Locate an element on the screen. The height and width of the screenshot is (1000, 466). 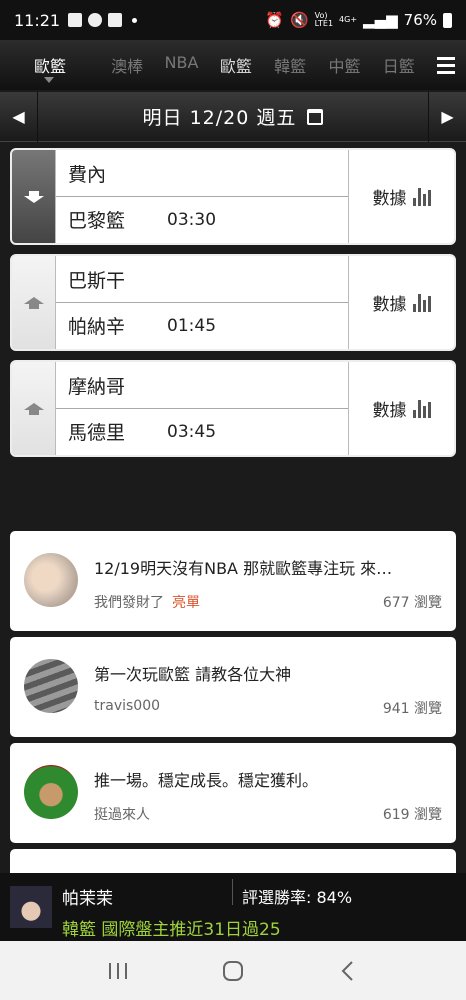
match-time: 03:30 is located at coordinates (192, 219).